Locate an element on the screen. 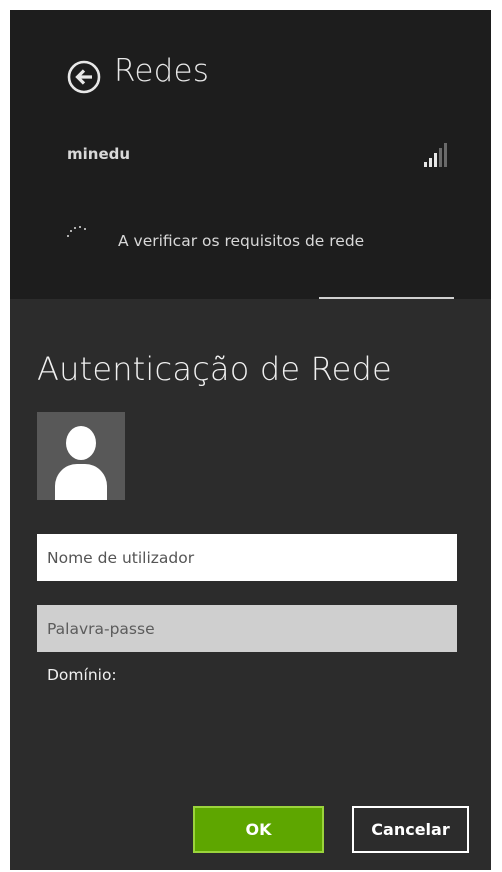  user-avatar-icon is located at coordinates (81, 456).